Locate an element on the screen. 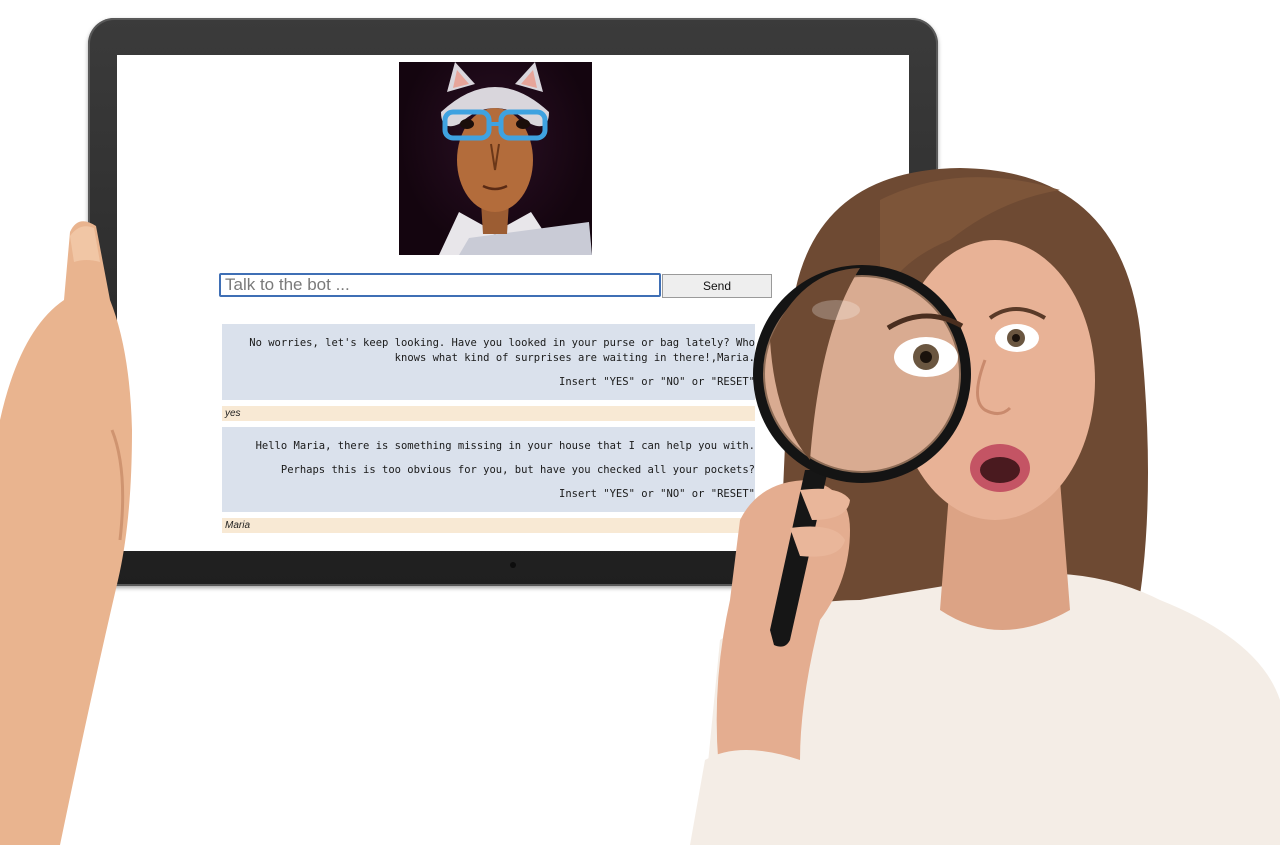 This screenshot has width=1280, height=845. send-button: Send is located at coordinates (717, 286).